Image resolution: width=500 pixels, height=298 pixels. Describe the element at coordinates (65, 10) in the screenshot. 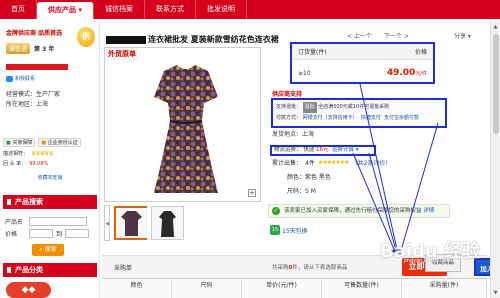

I see `nav-products: 供应产品 ▾` at that location.